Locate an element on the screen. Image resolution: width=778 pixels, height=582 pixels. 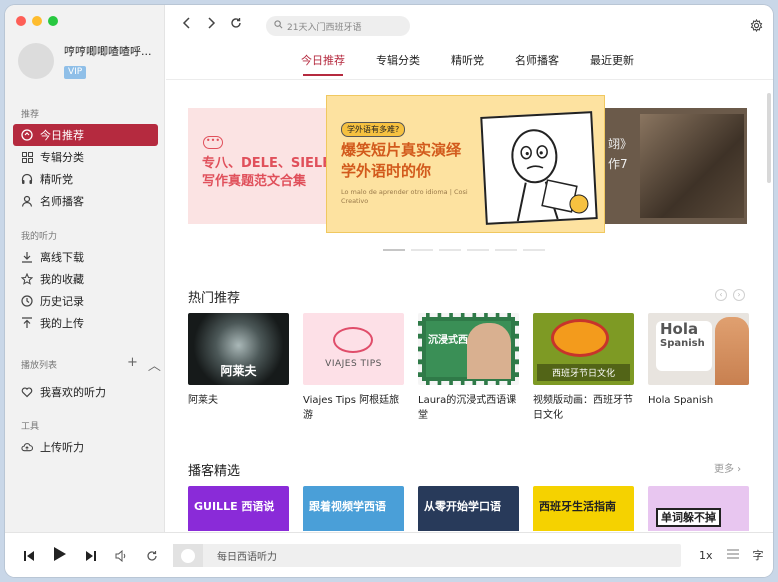
album-card: 西班牙节日文化 视频版动画：西班牙节日文化 is located at coordinates (583, 368).